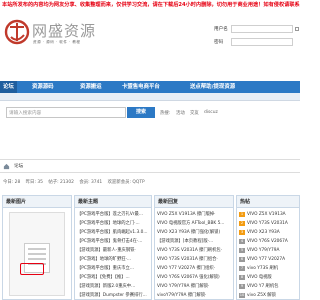 Image resolution: width=320 pixels, height=300 pixels. Describe the element at coordinates (242, 232) in the screenshot. I see `rank-badge: 3` at that location.